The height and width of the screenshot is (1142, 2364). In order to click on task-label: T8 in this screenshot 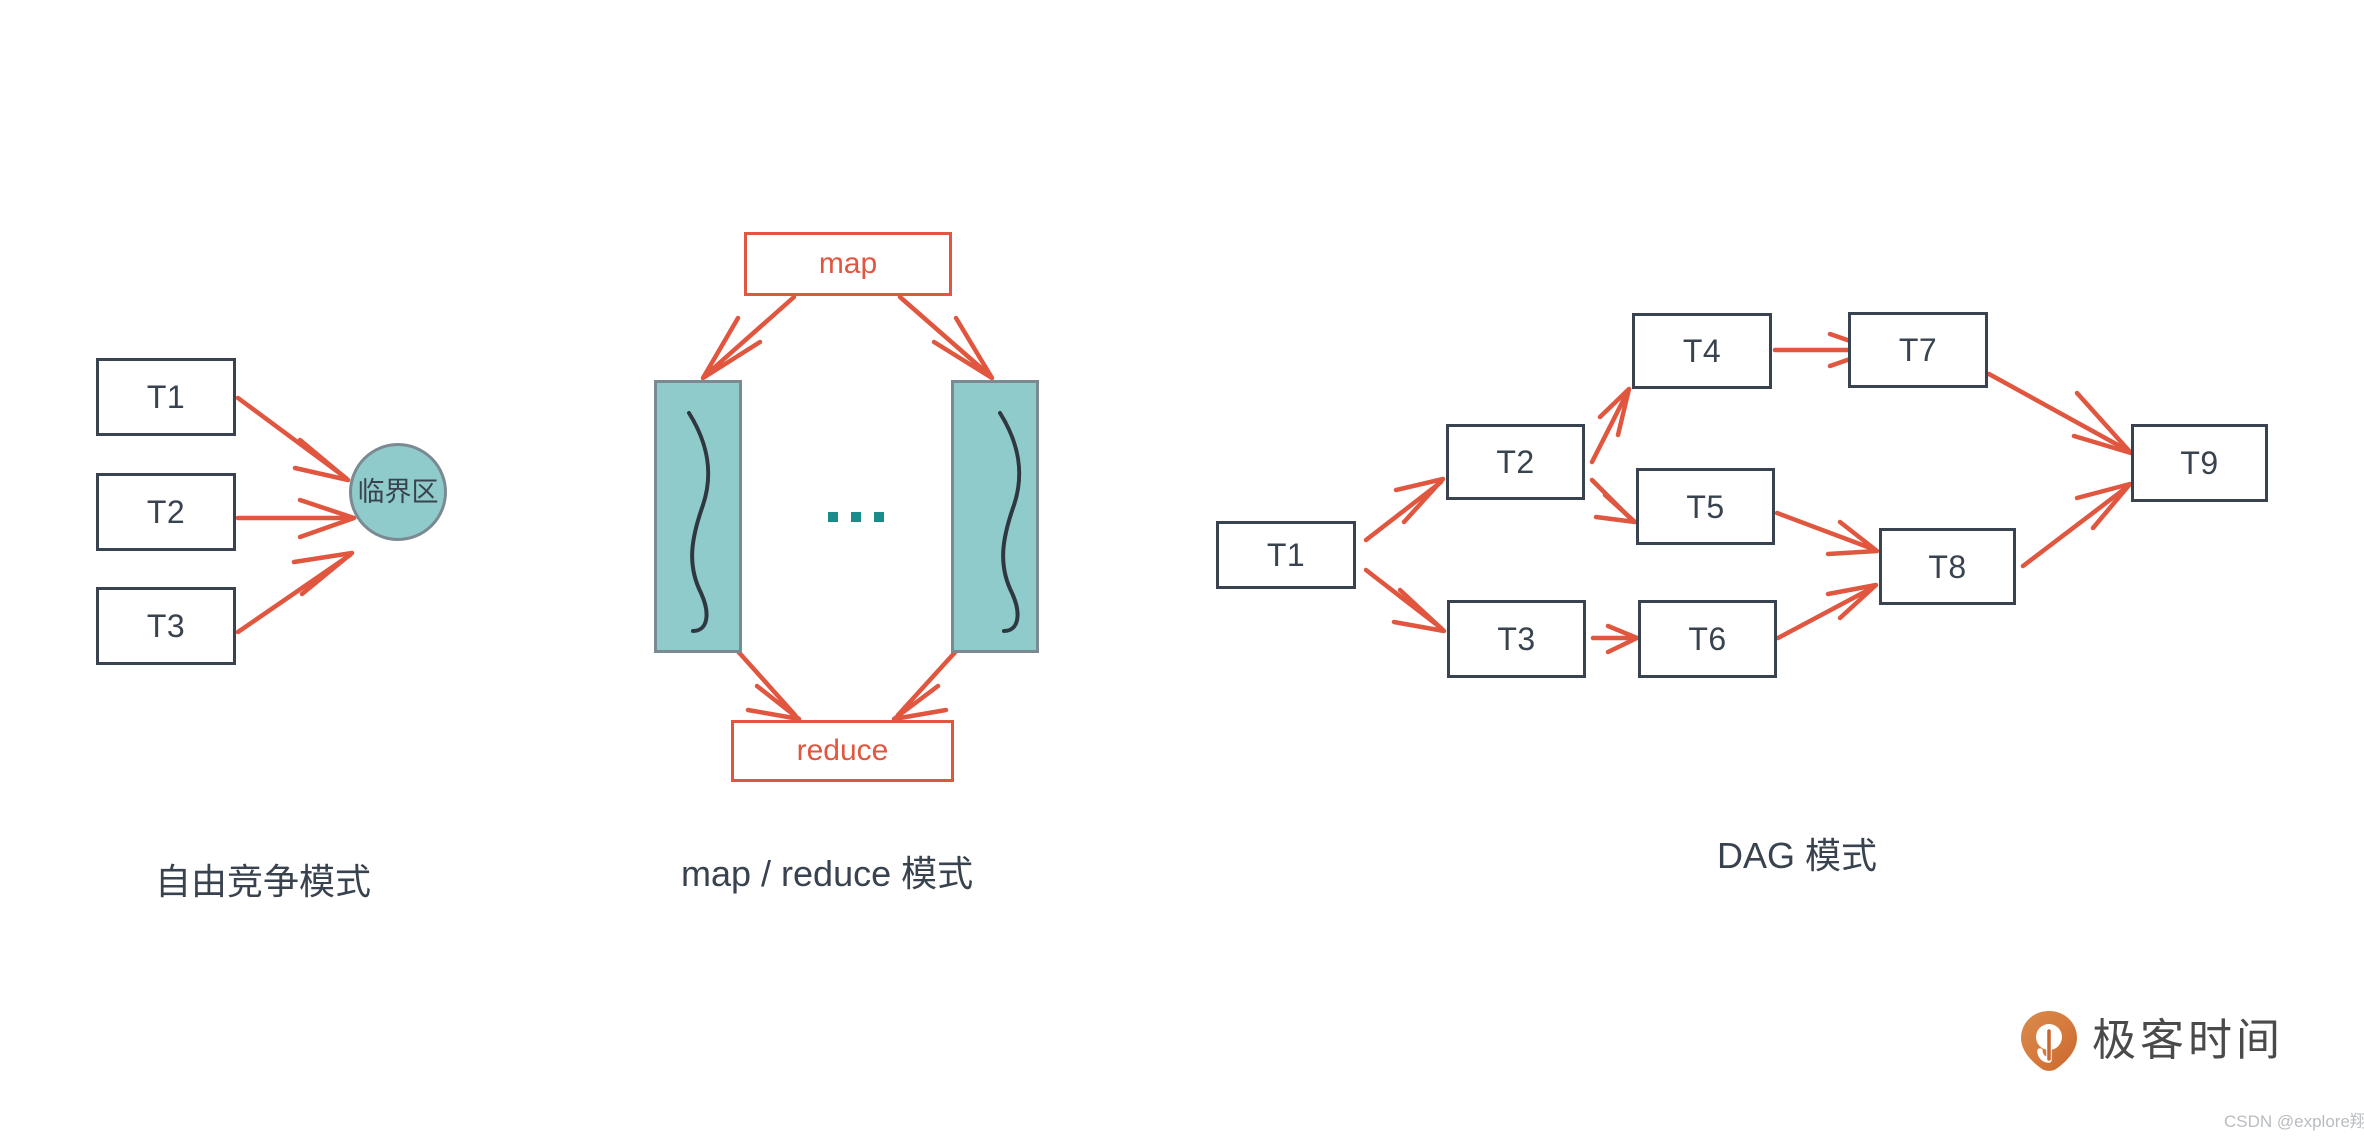, I will do `click(1947, 566)`.